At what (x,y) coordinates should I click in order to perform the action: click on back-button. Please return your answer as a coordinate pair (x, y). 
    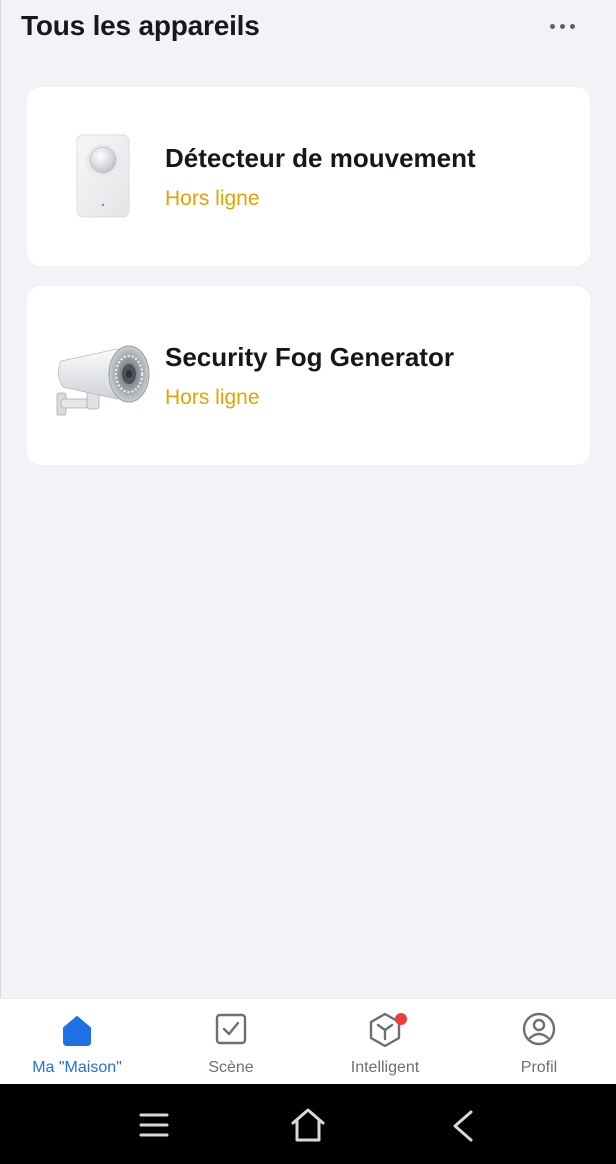
    Looking at the image, I should click on (462, 1125).